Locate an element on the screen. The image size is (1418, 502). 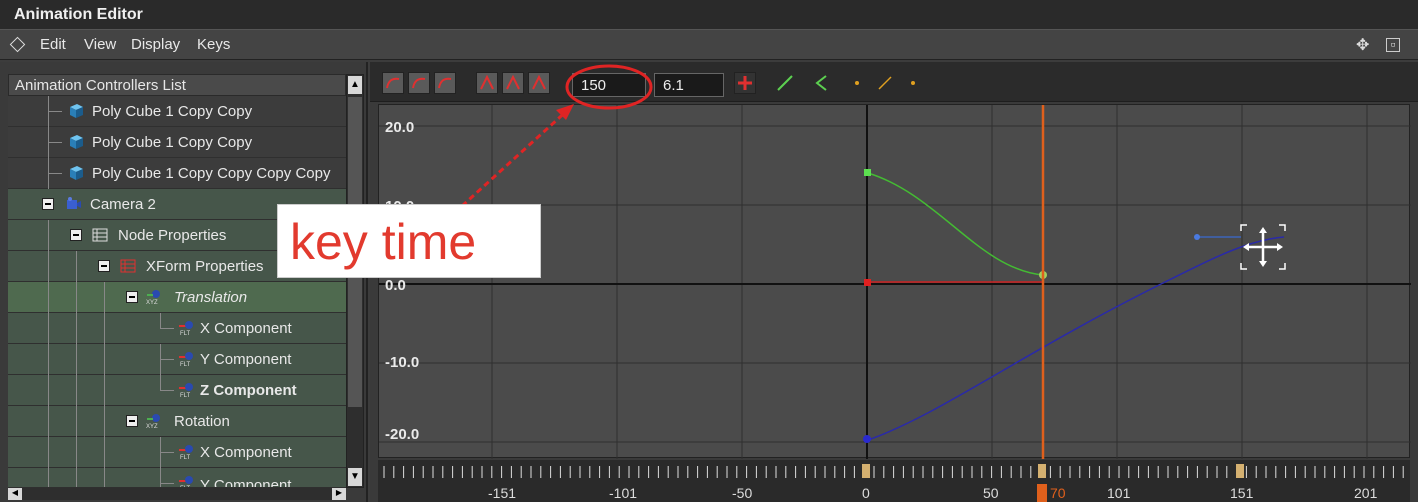
key-time-callout-text: key time is located at coordinates (383, 242).